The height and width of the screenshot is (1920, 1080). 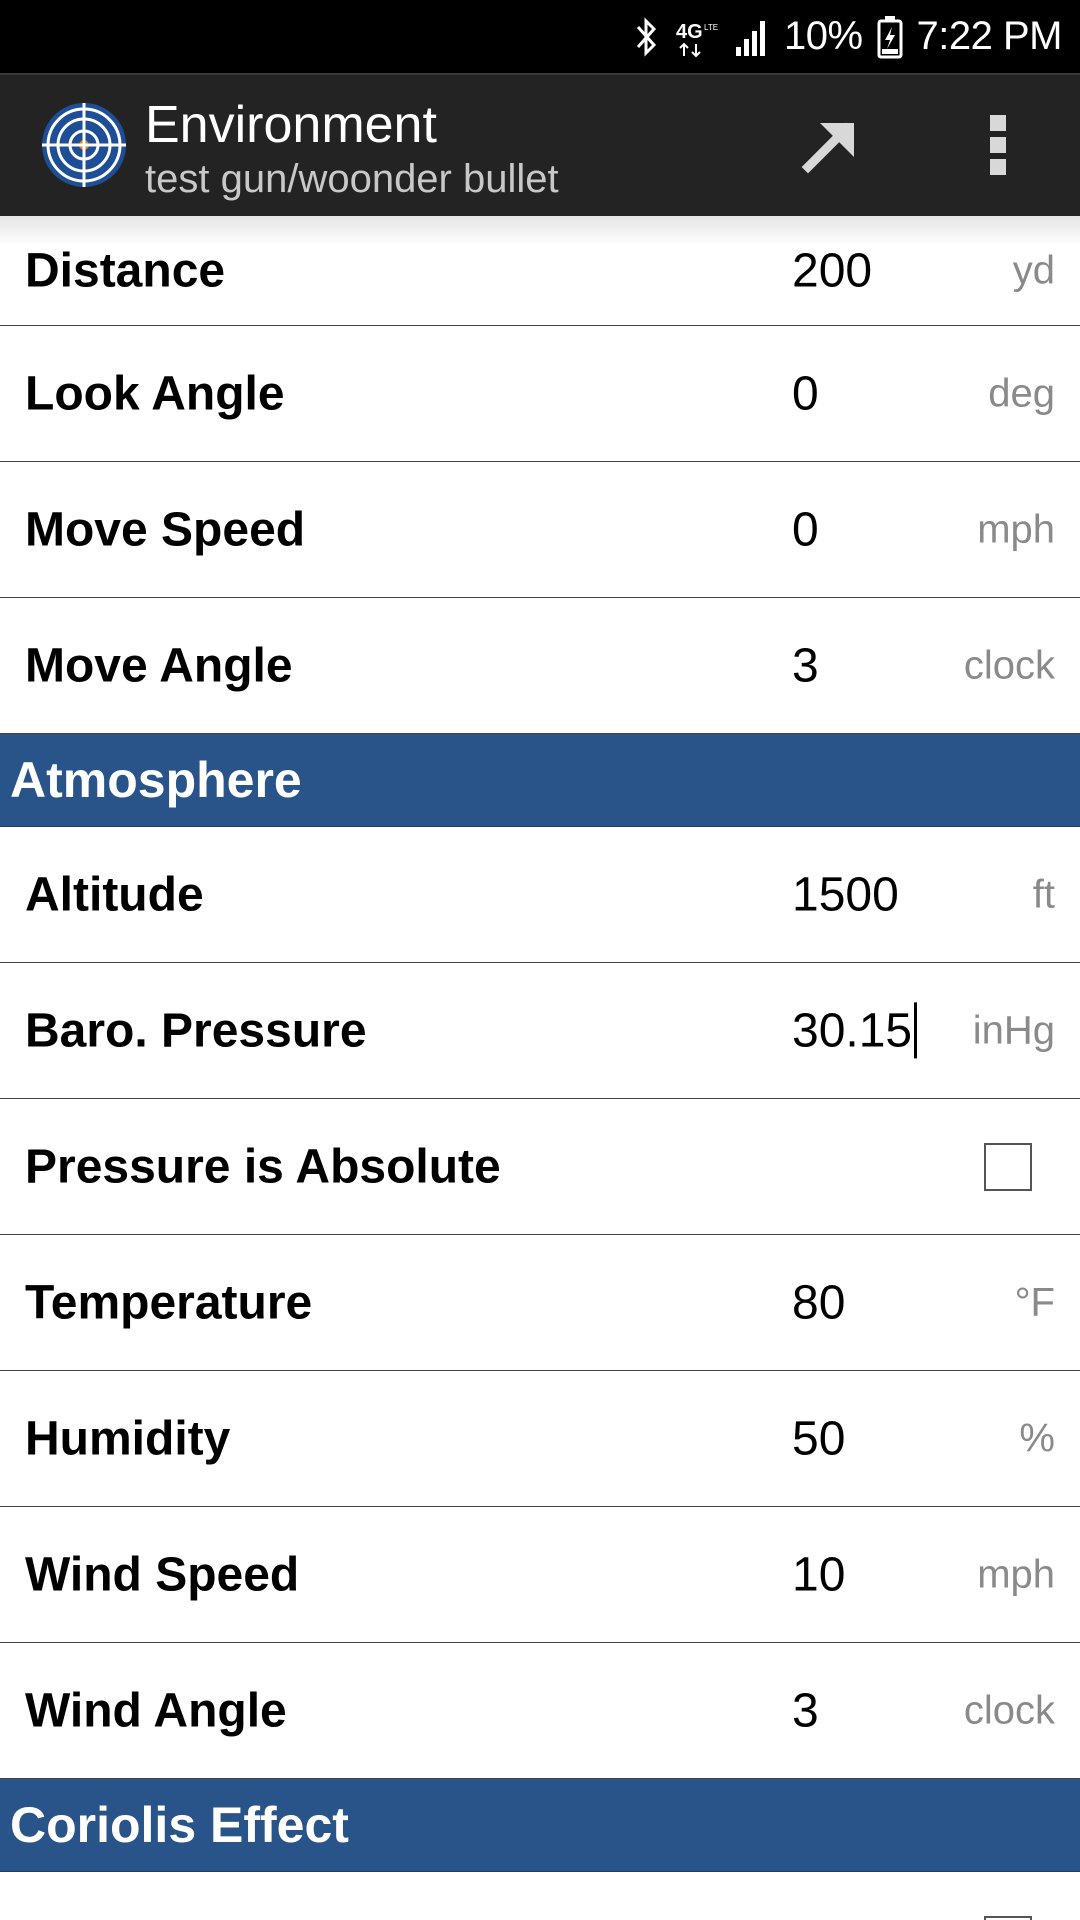 I want to click on row-altitude: Altitude 1500 ft, so click(x=540, y=895).